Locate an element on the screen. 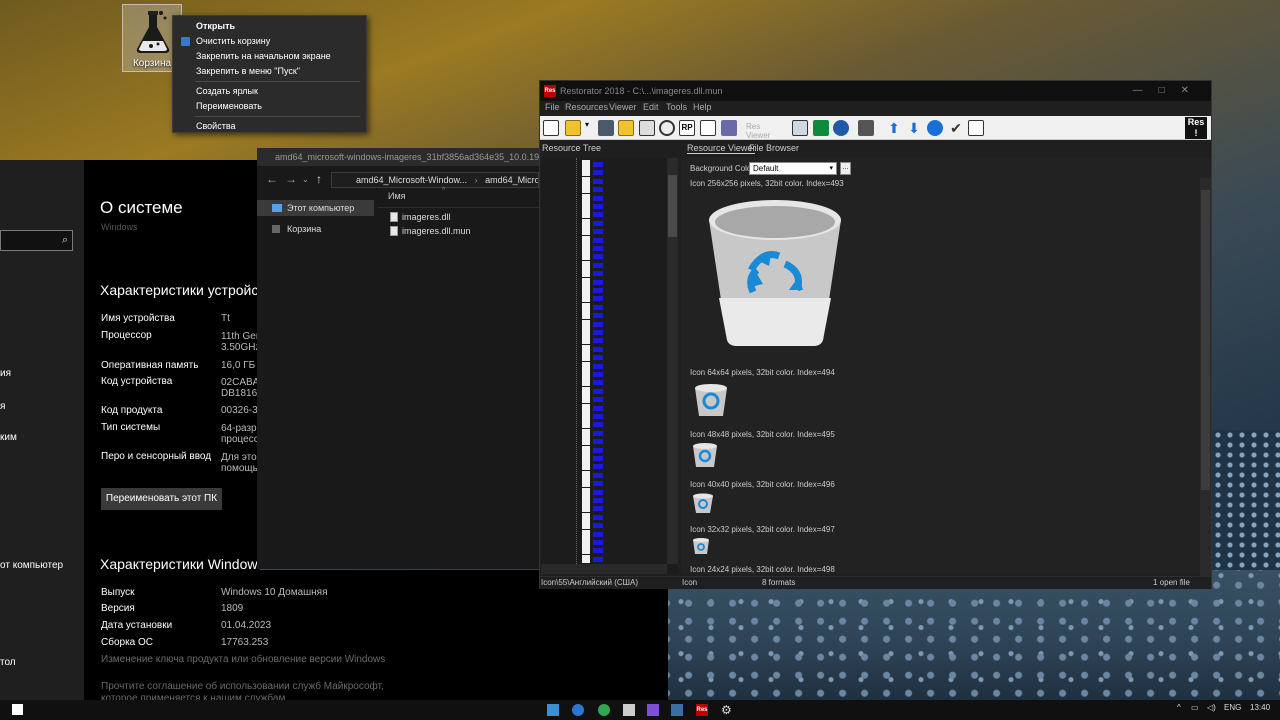 The width and height of the screenshot is (1280, 720). tree-scrollbar-thumb is located at coordinates (672, 206).